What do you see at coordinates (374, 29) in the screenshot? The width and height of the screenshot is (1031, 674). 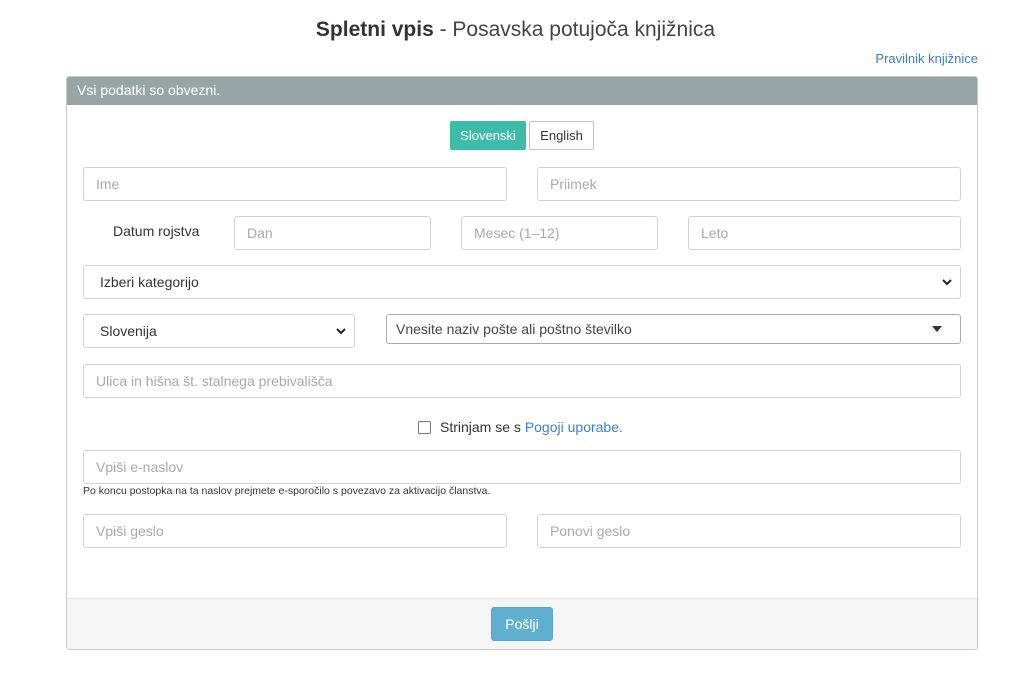 I see `page-title-bold: Spletni vpis` at bounding box center [374, 29].